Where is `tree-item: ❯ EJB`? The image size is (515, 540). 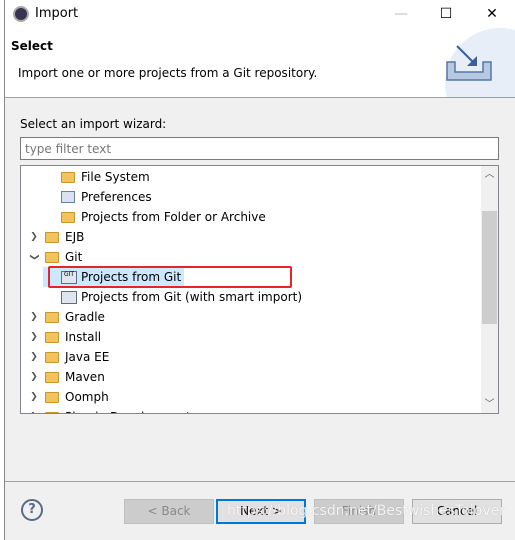 tree-item: ❯ EJB is located at coordinates (57, 237).